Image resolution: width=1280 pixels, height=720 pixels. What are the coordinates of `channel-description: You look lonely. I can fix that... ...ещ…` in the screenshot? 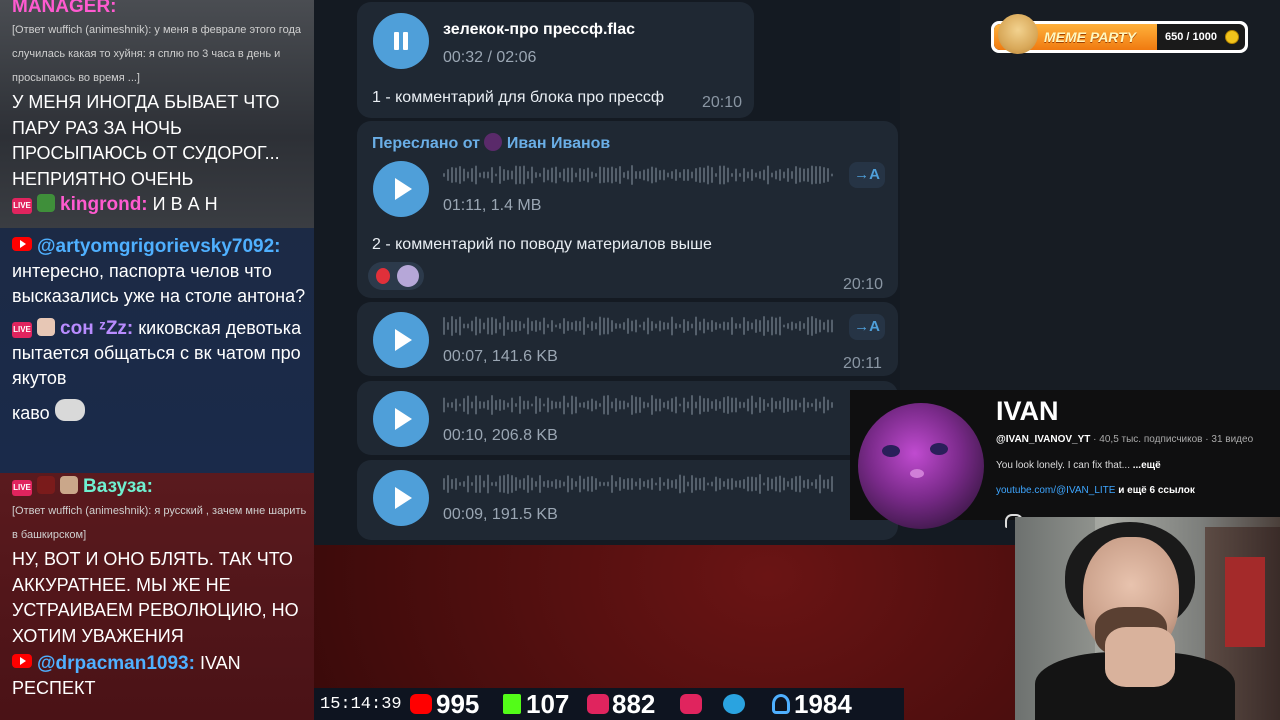 It's located at (1078, 465).